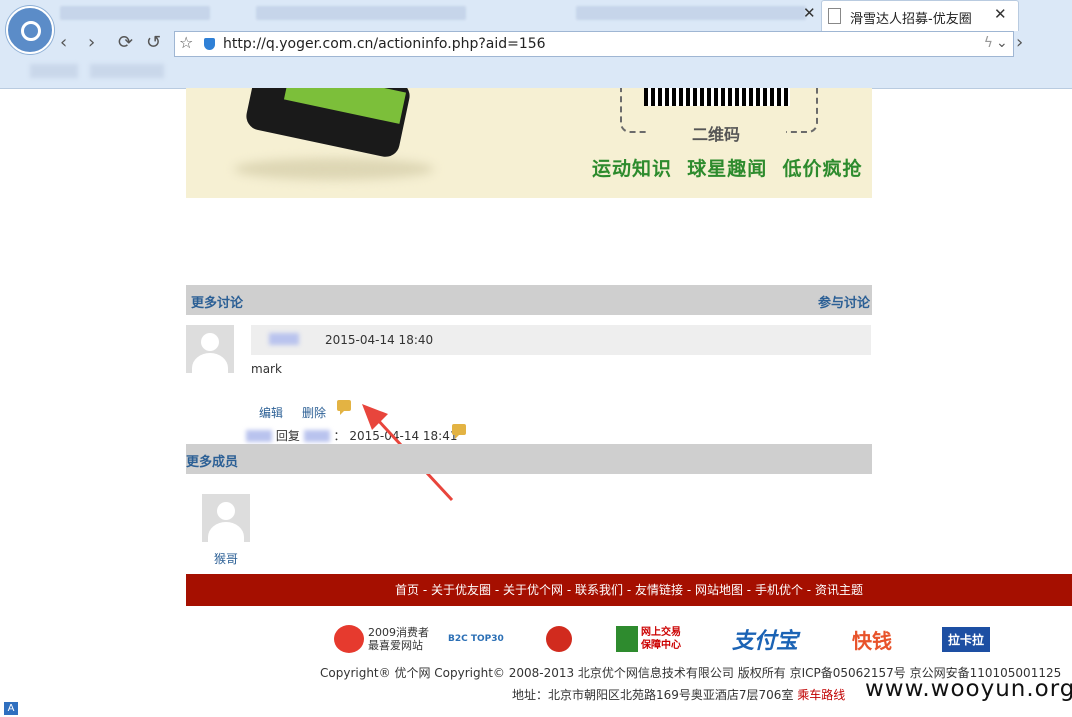  I want to click on seal-badge, so click(559, 639).